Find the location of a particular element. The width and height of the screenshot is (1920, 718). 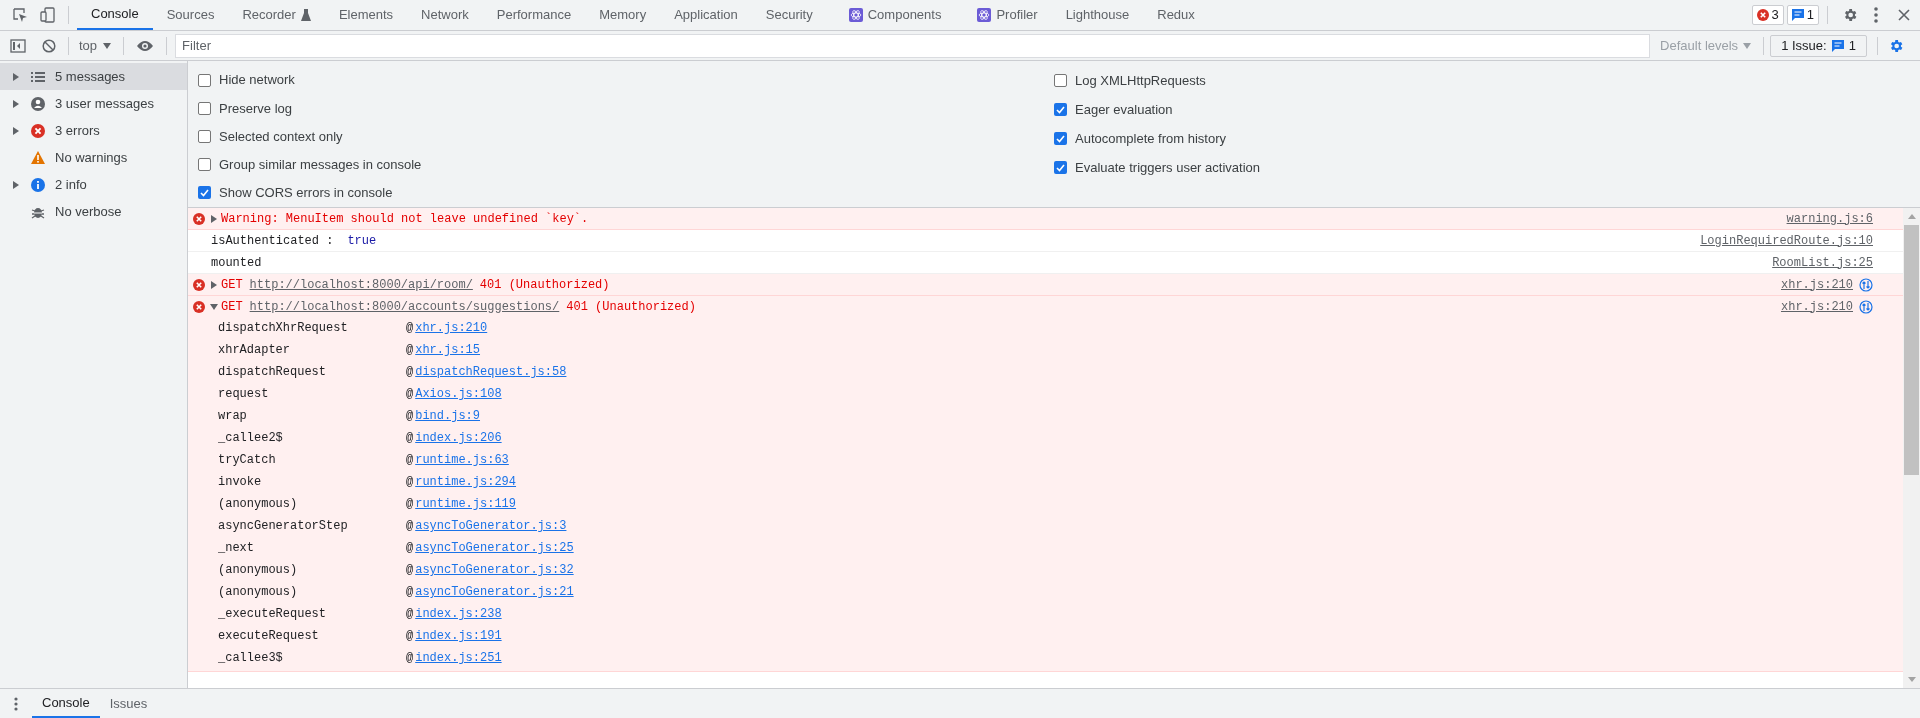

stack-link: runtime.js:119 is located at coordinates (466, 504).